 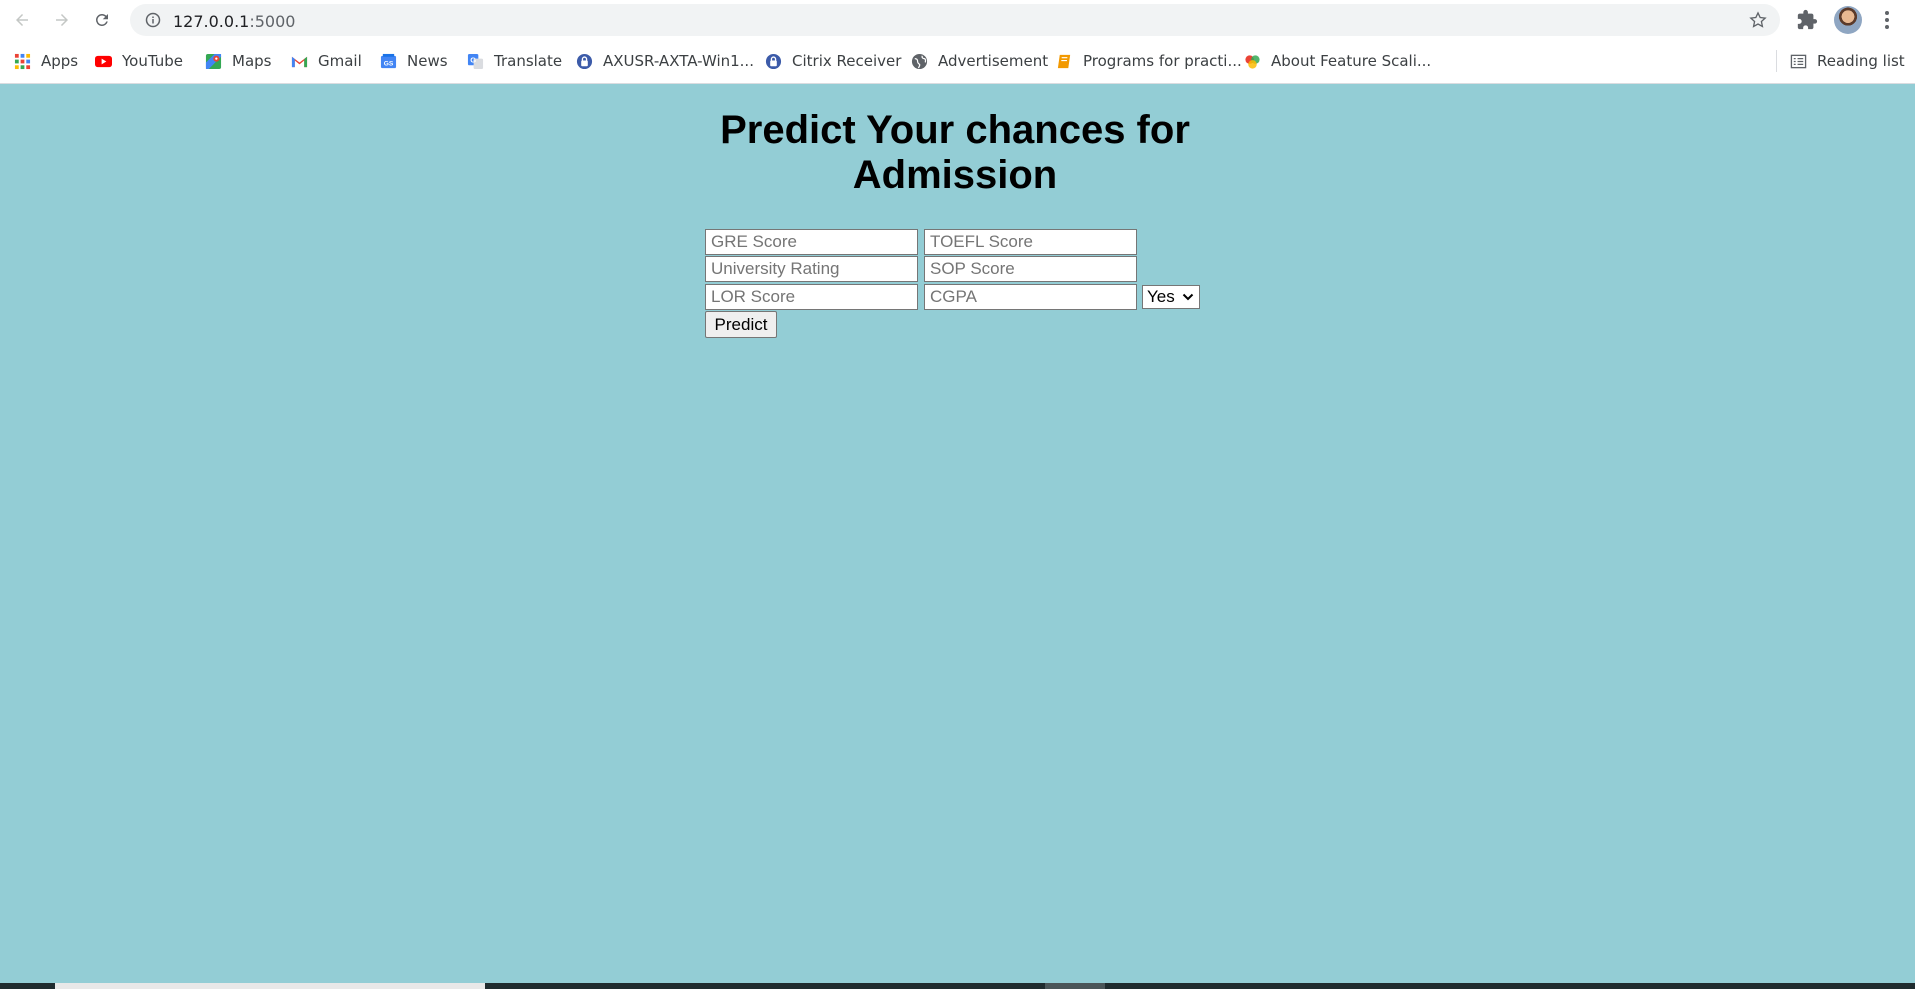 What do you see at coordinates (1758, 20) in the screenshot?
I see `bookmark-star-icon` at bounding box center [1758, 20].